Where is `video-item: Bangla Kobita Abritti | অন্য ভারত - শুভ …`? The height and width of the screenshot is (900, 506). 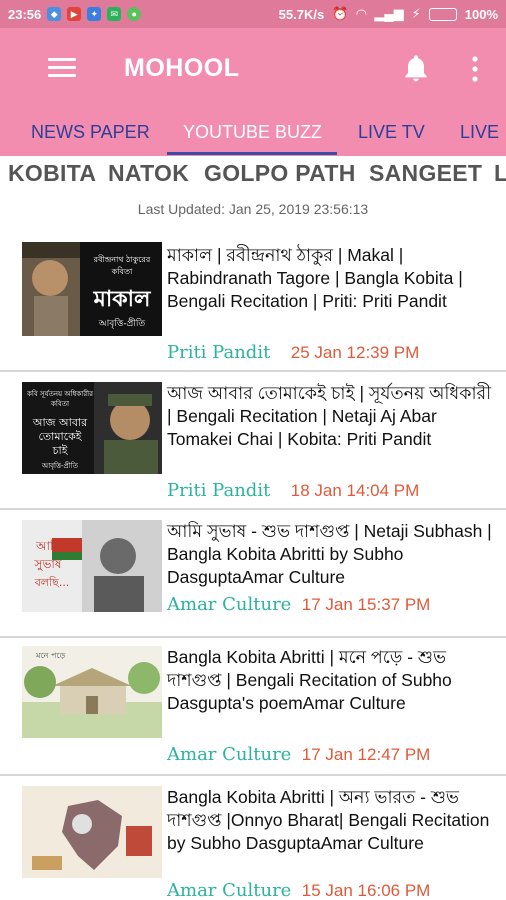 video-item: Bangla Kobita Abritti | অন্য ভারত - শুভ … is located at coordinates (253, 838).